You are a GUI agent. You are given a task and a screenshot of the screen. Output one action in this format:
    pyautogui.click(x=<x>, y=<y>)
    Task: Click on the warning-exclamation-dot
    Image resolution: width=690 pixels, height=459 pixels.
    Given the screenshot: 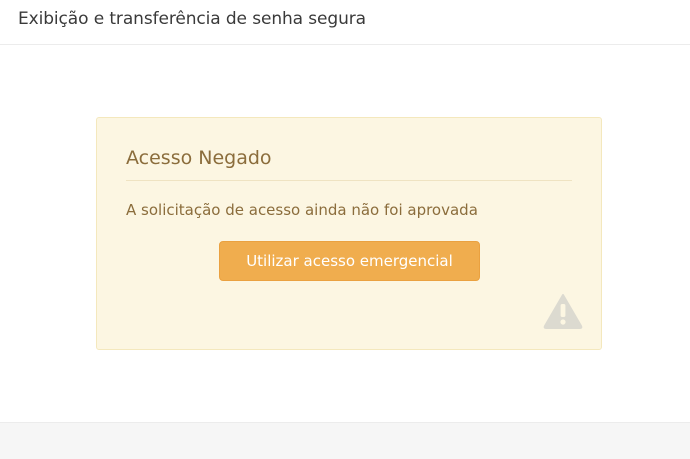 What is the action you would take?
    pyautogui.click(x=563, y=322)
    